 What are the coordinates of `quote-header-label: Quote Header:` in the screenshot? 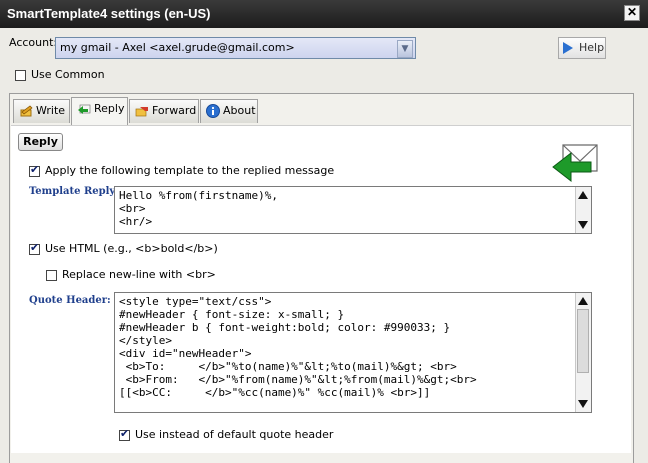 It's located at (70, 300).